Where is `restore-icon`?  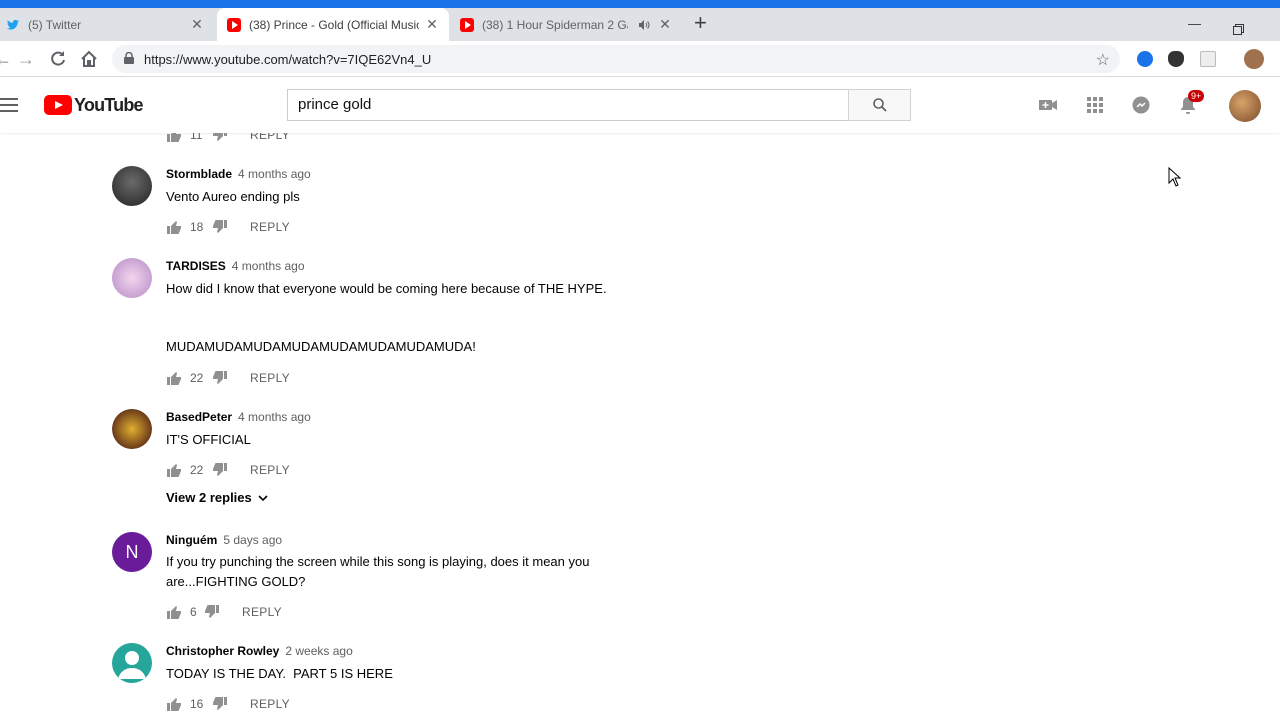
restore-icon is located at coordinates (1238, 29).